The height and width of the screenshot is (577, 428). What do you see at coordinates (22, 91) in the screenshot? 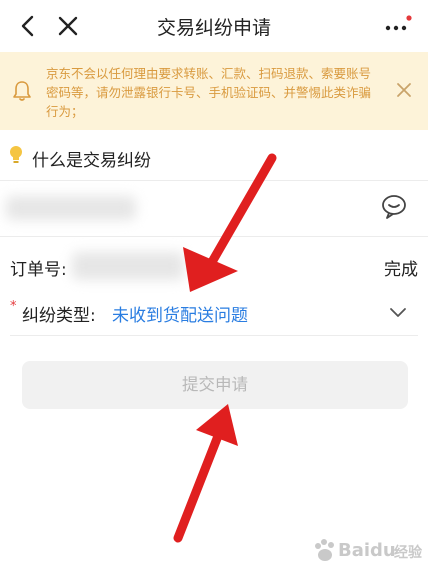
I see `bell-icon` at bounding box center [22, 91].